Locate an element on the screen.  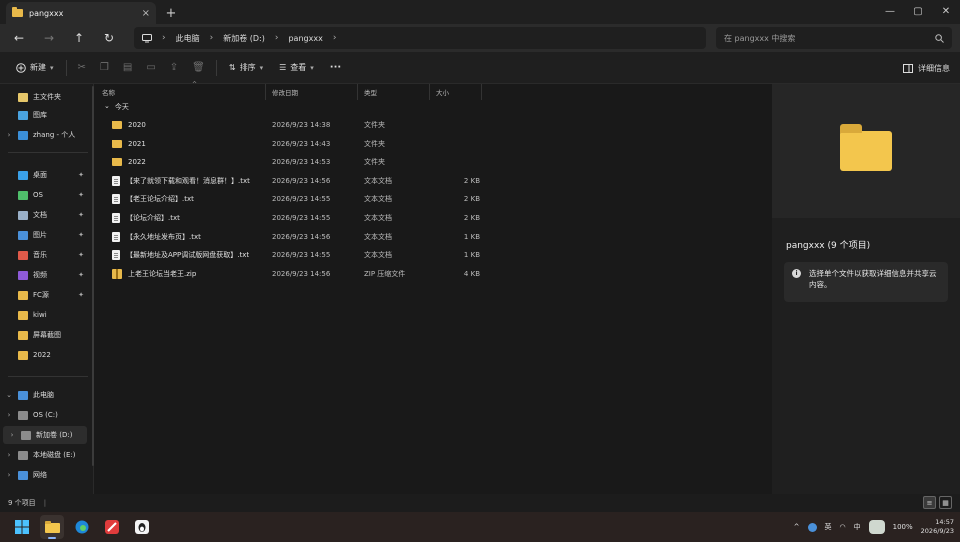
sidebar-item-pinned: kiwi is located at coordinates (46, 315).